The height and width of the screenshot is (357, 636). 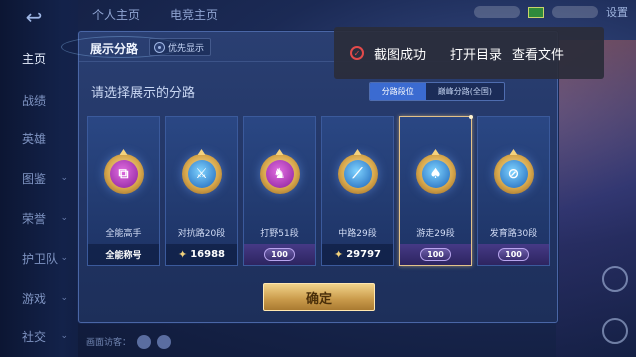 What do you see at coordinates (114, 49) in the screenshot?
I see `panel-title: 展示分路` at bounding box center [114, 49].